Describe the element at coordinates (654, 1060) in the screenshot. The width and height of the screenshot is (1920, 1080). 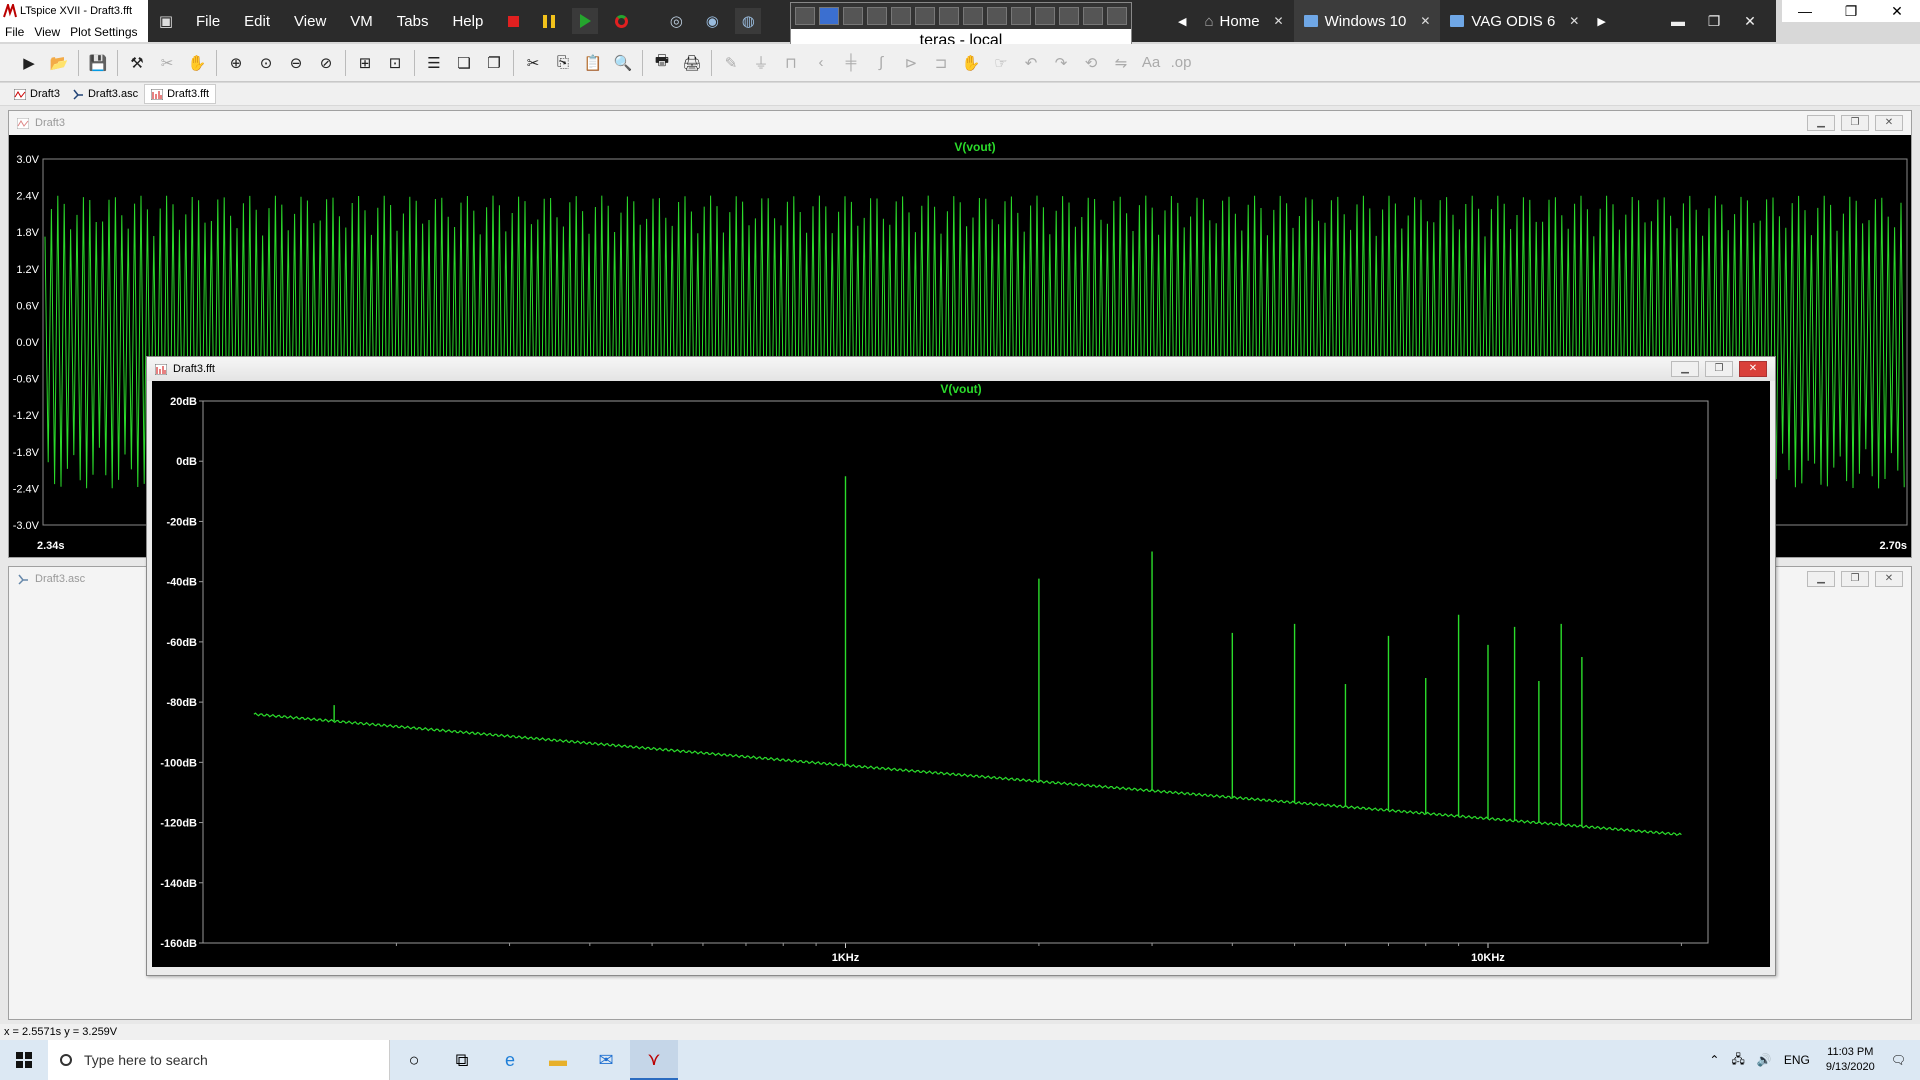
I see `ltspice-taskbar-icon: ⋎` at that location.